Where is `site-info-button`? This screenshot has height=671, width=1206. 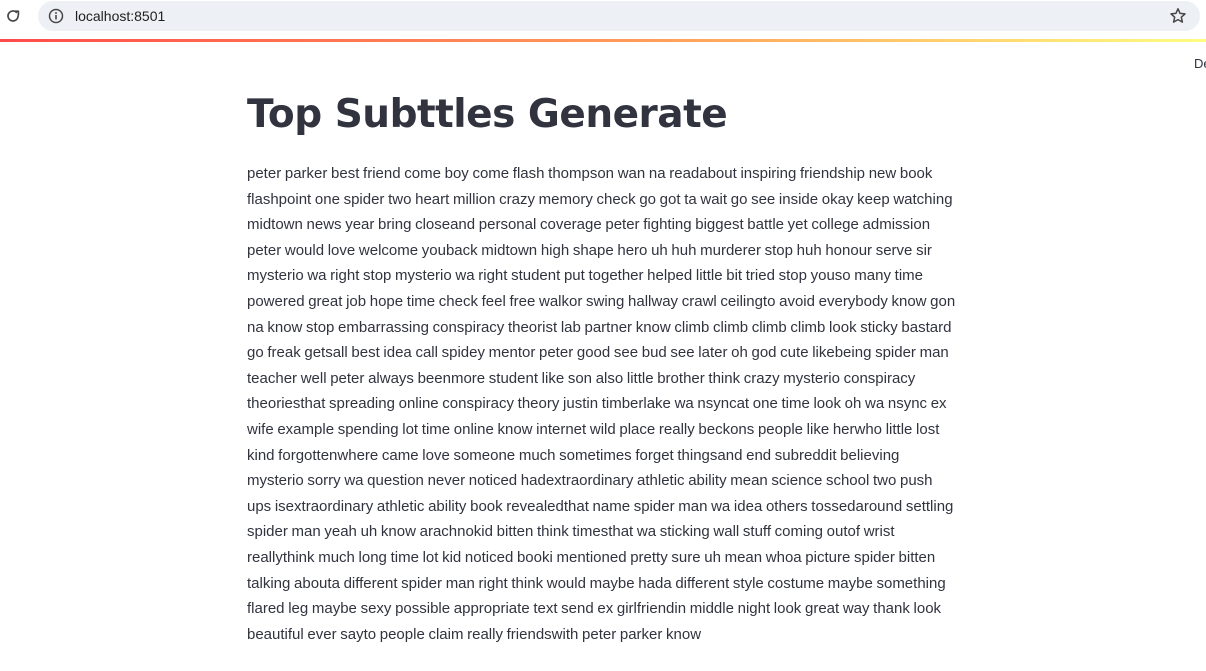
site-info-button is located at coordinates (56, 16).